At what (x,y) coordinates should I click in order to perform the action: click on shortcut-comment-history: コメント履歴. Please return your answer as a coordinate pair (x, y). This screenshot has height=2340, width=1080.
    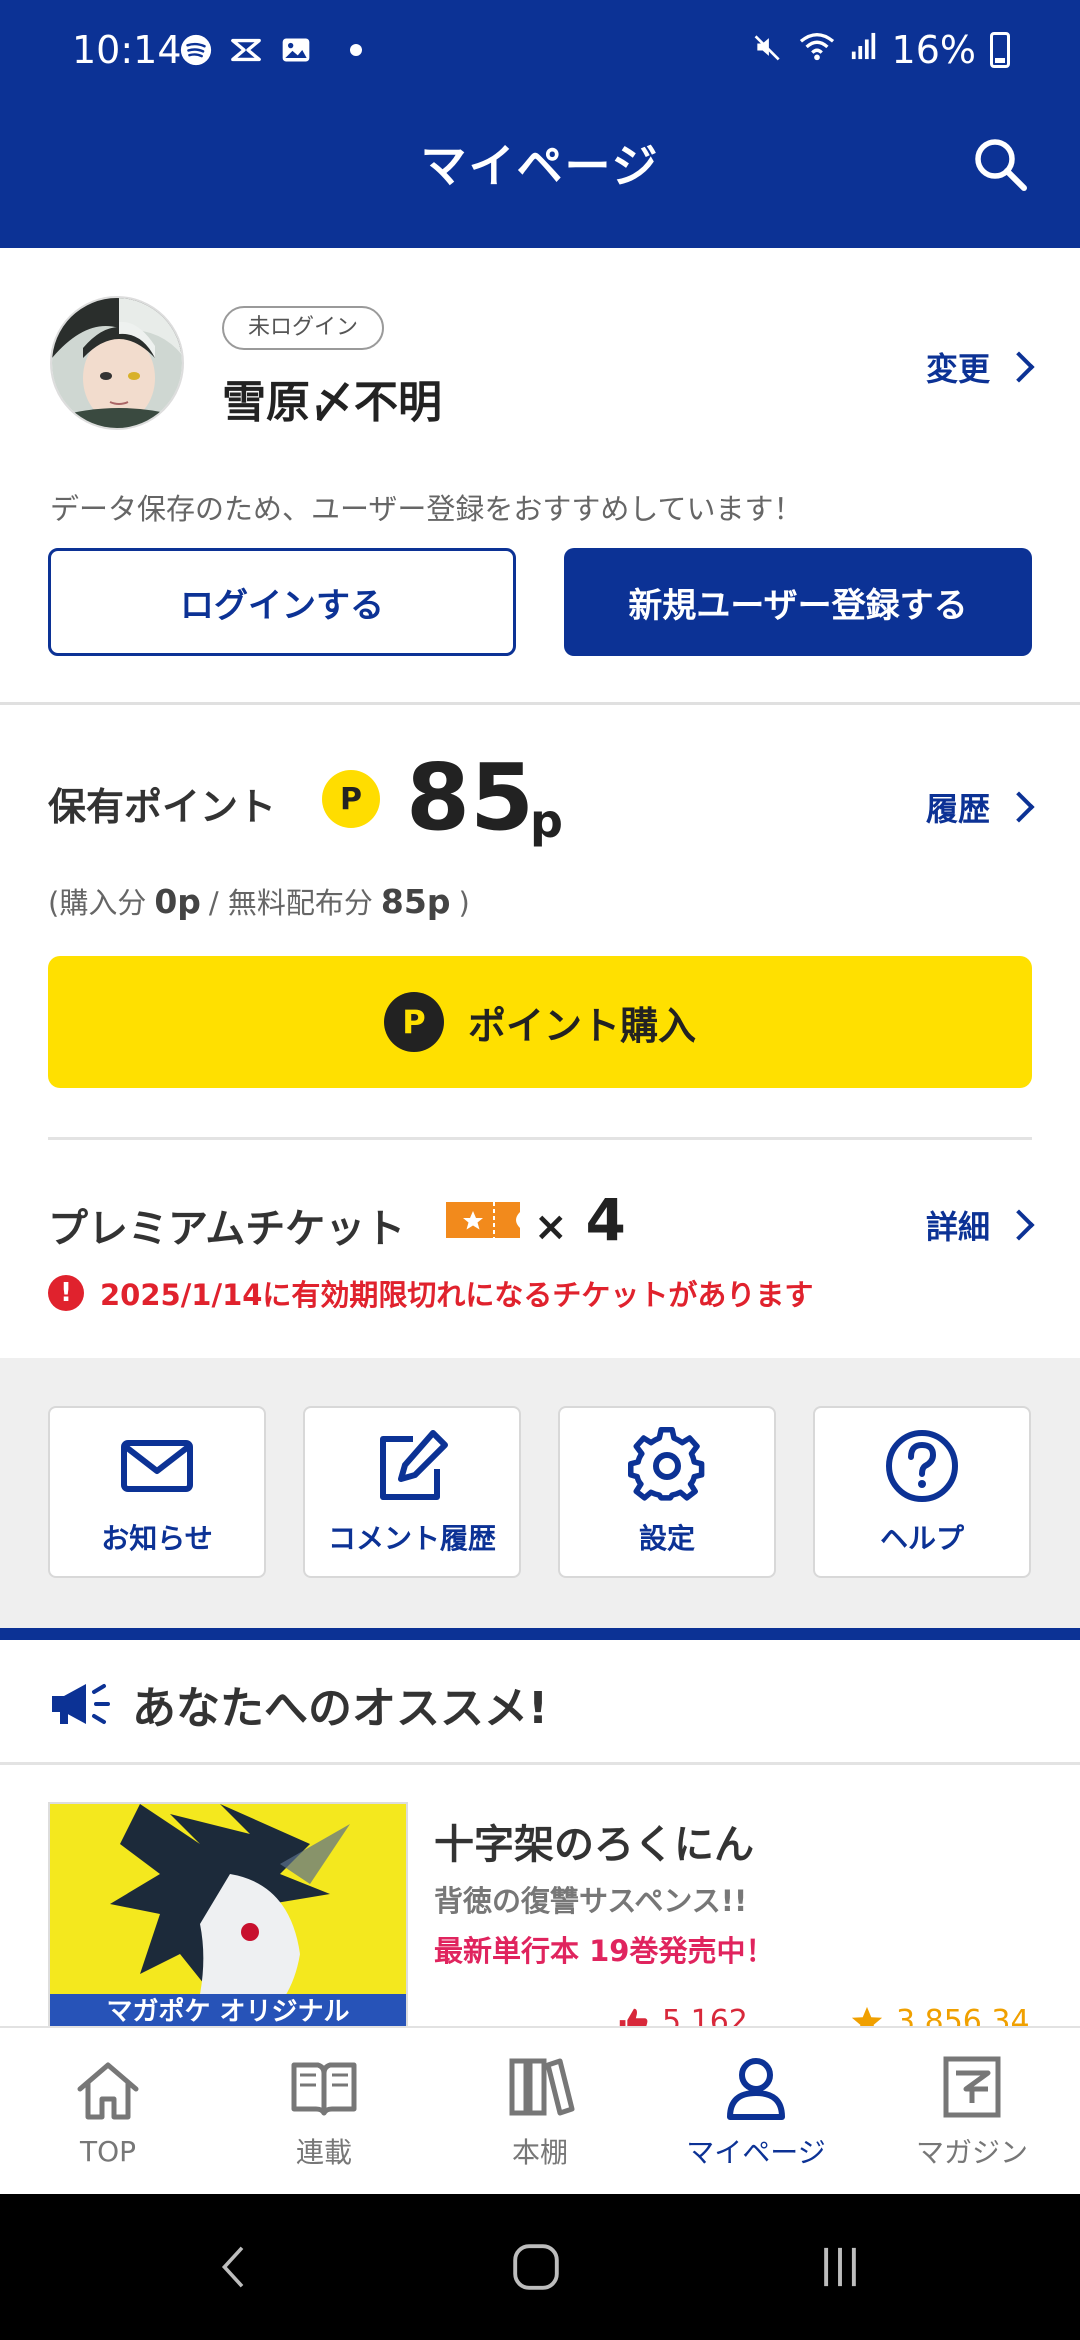
    Looking at the image, I should click on (412, 1492).